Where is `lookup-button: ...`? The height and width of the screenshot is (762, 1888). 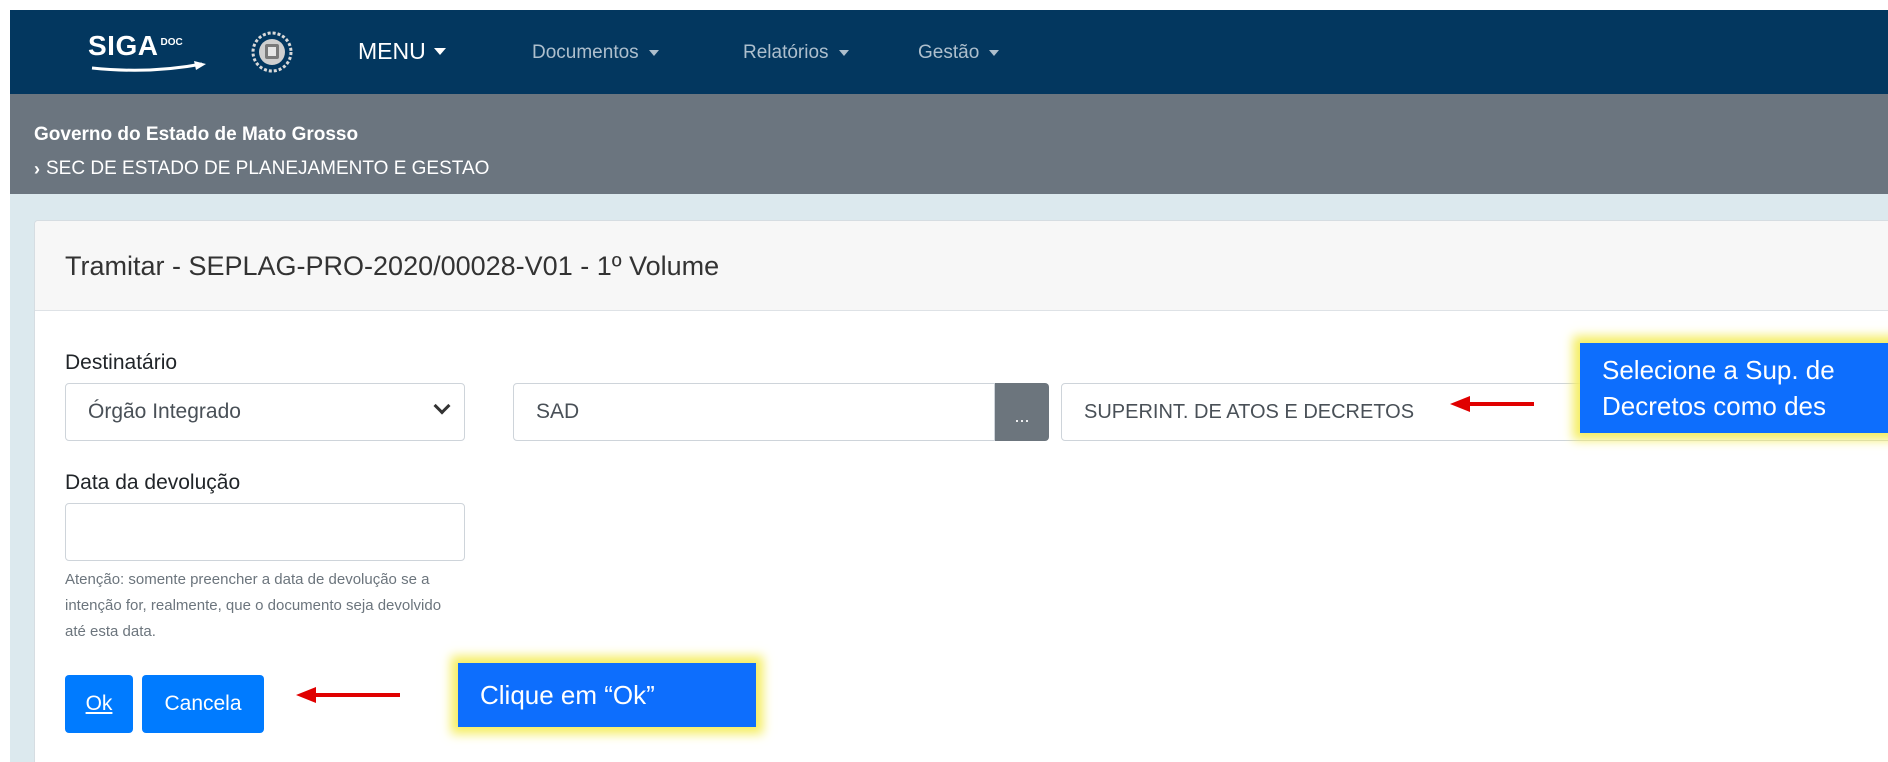 lookup-button: ... is located at coordinates (1022, 412).